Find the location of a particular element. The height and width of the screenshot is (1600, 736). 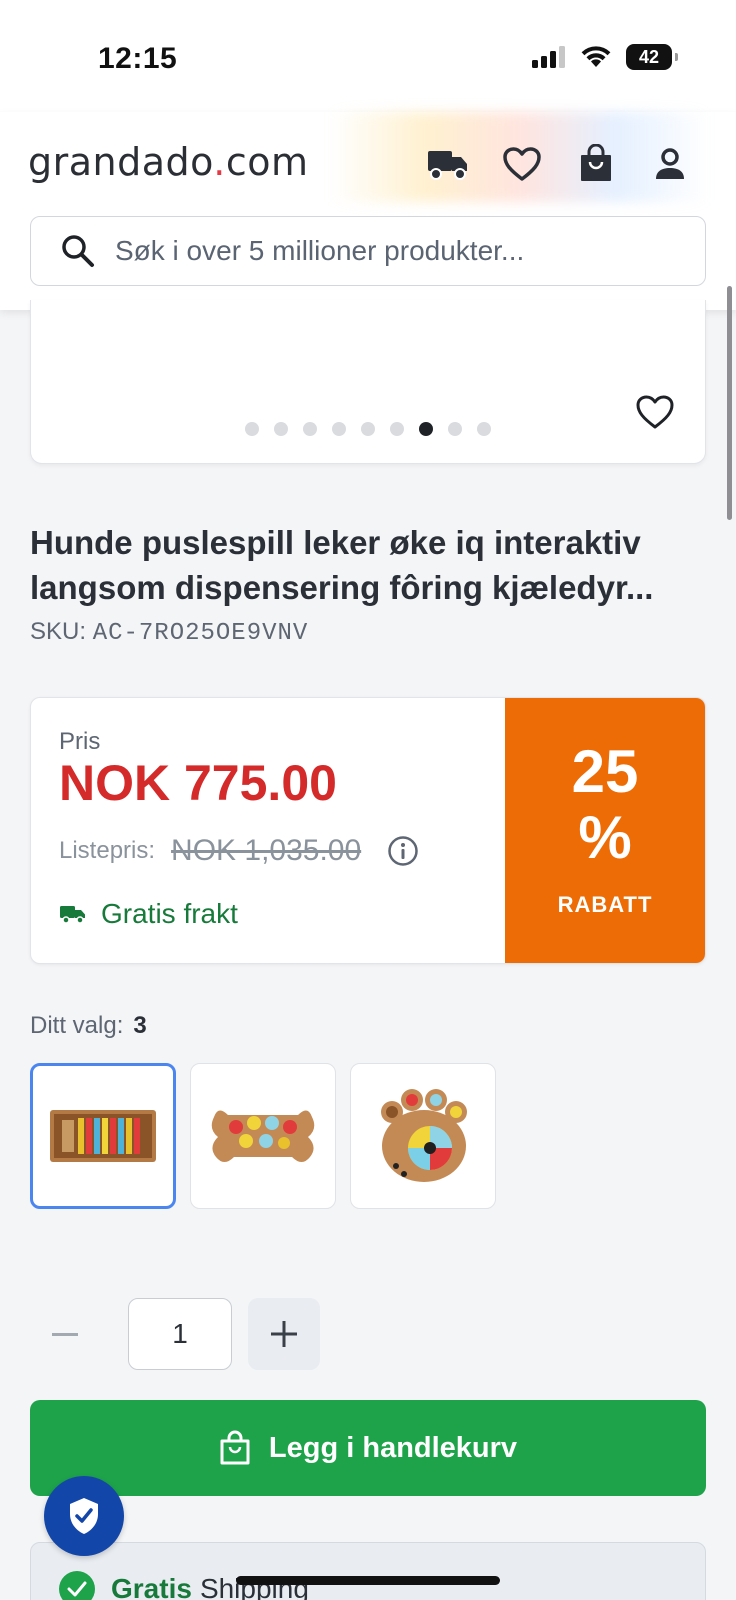

discount-number: 25 is located at coordinates (605, 771).